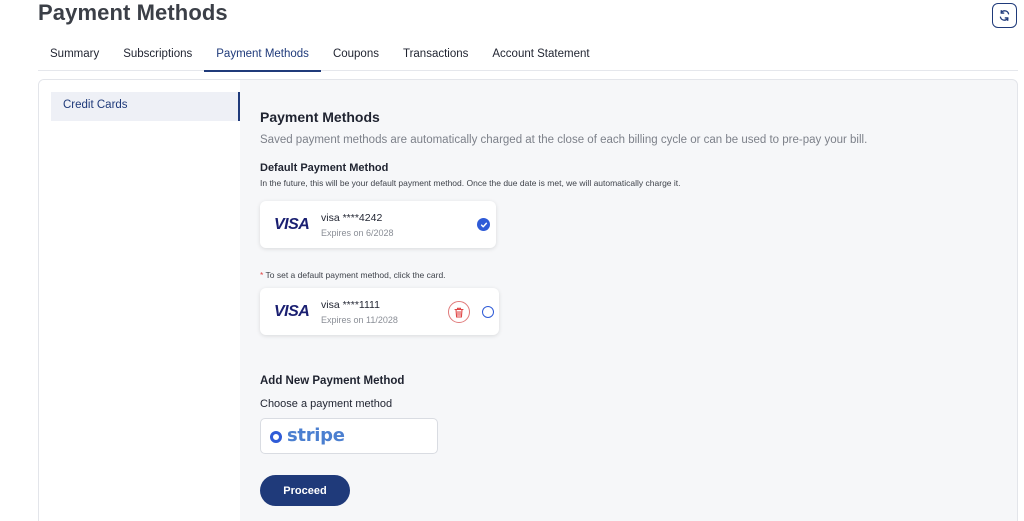 The image size is (1024, 521). Describe the element at coordinates (435, 55) in the screenshot. I see `tab-transactions: Transactions` at that location.